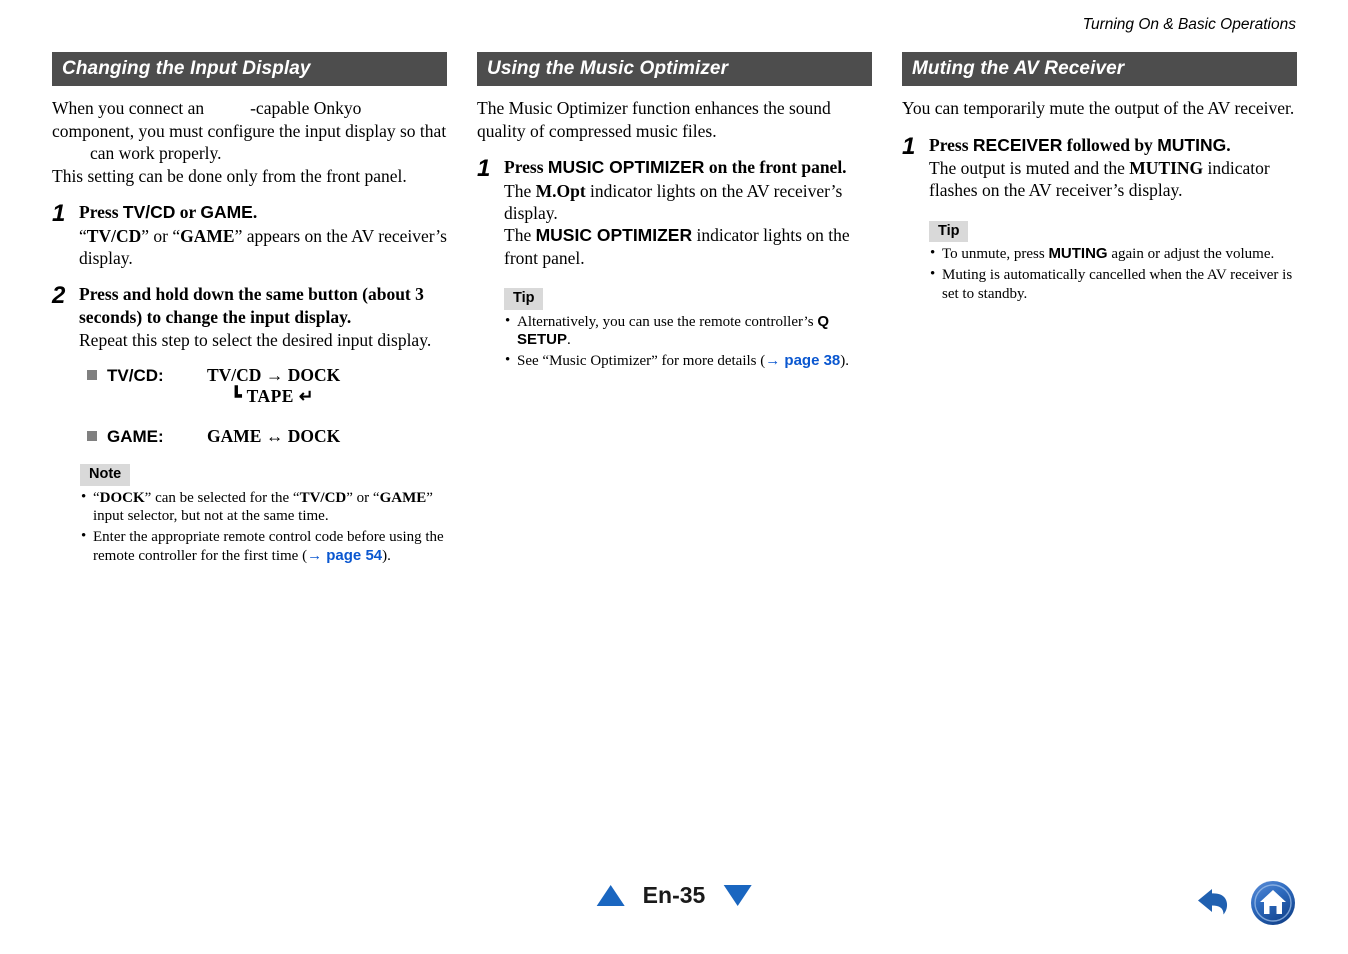 This screenshot has height=954, width=1348. What do you see at coordinates (610, 895) in the screenshot?
I see `triangle-up-icon` at bounding box center [610, 895].